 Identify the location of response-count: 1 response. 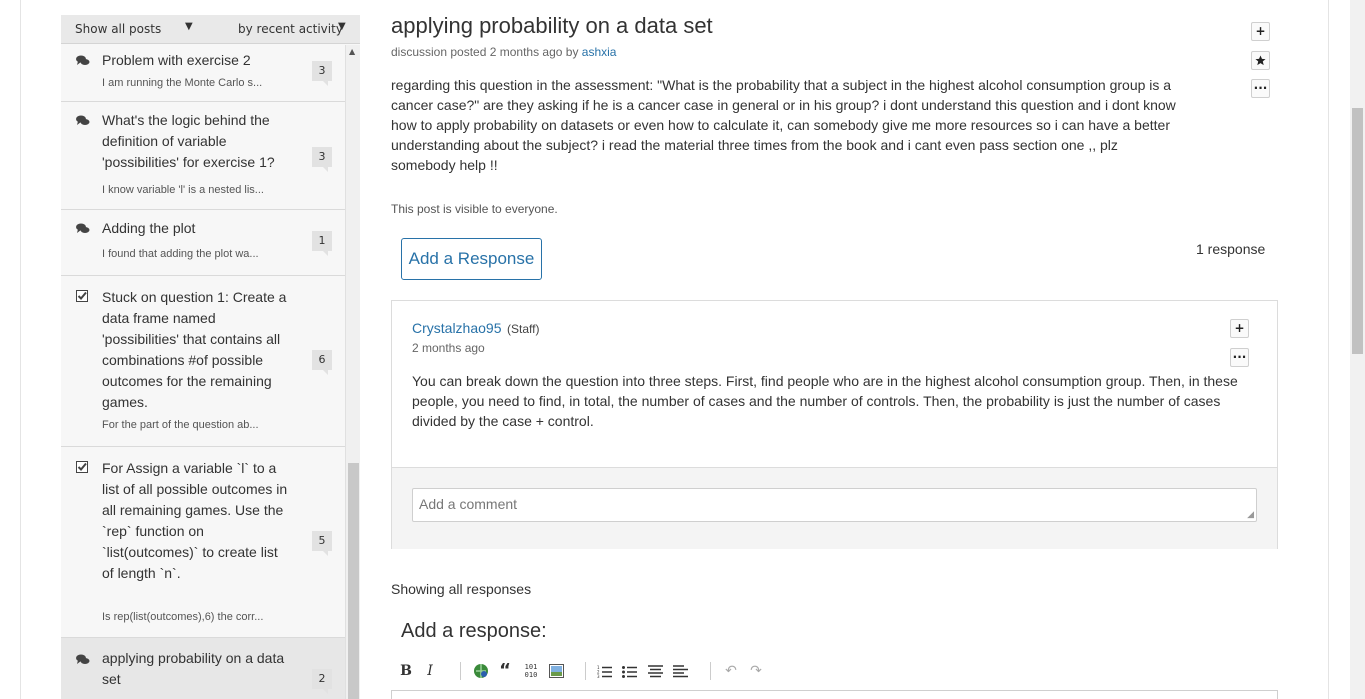
(1231, 249).